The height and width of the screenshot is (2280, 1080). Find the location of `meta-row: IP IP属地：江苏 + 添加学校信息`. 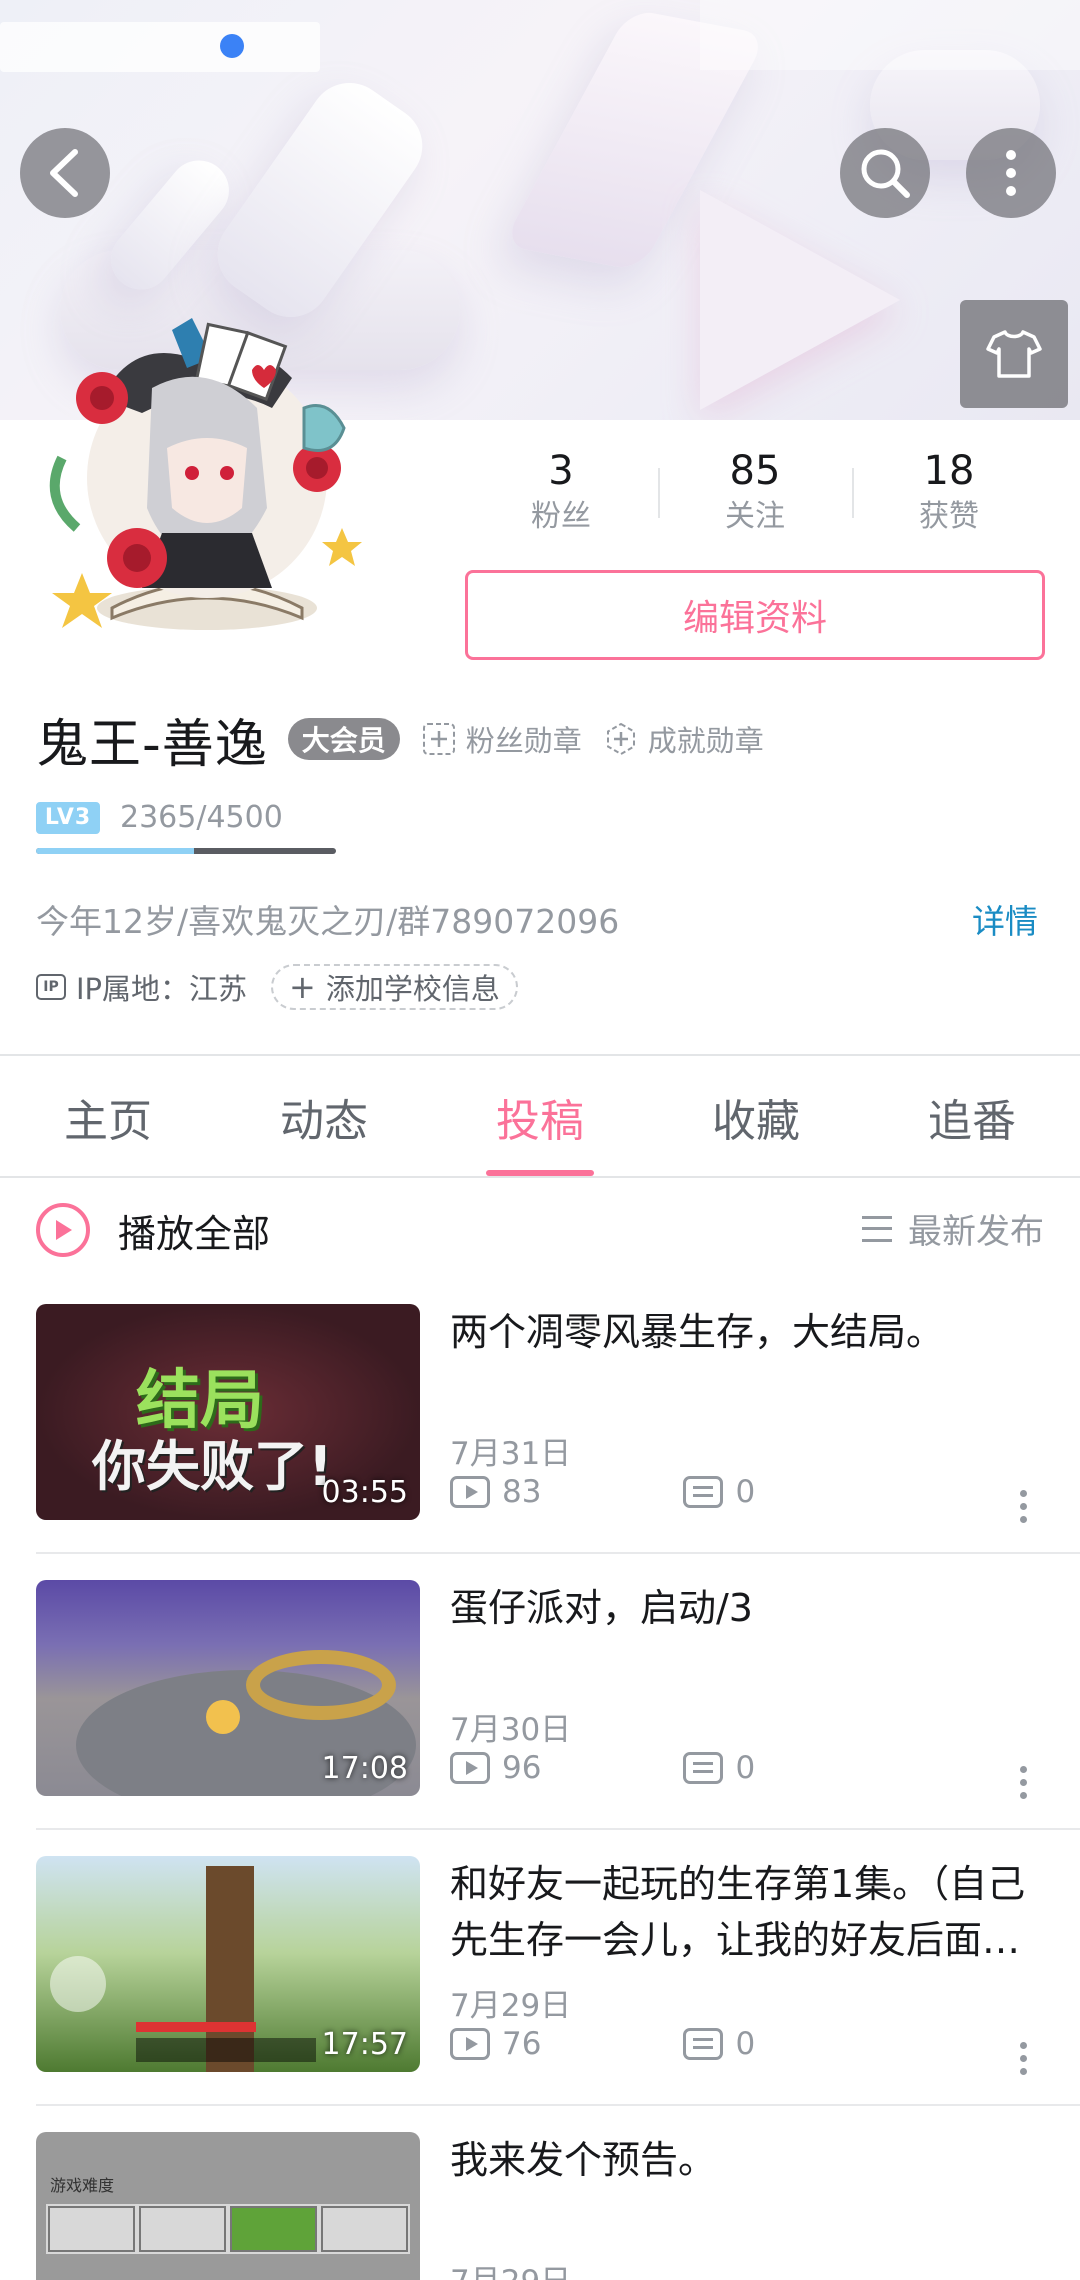

meta-row: IP IP属地：江苏 + 添加学校信息 is located at coordinates (277, 987).